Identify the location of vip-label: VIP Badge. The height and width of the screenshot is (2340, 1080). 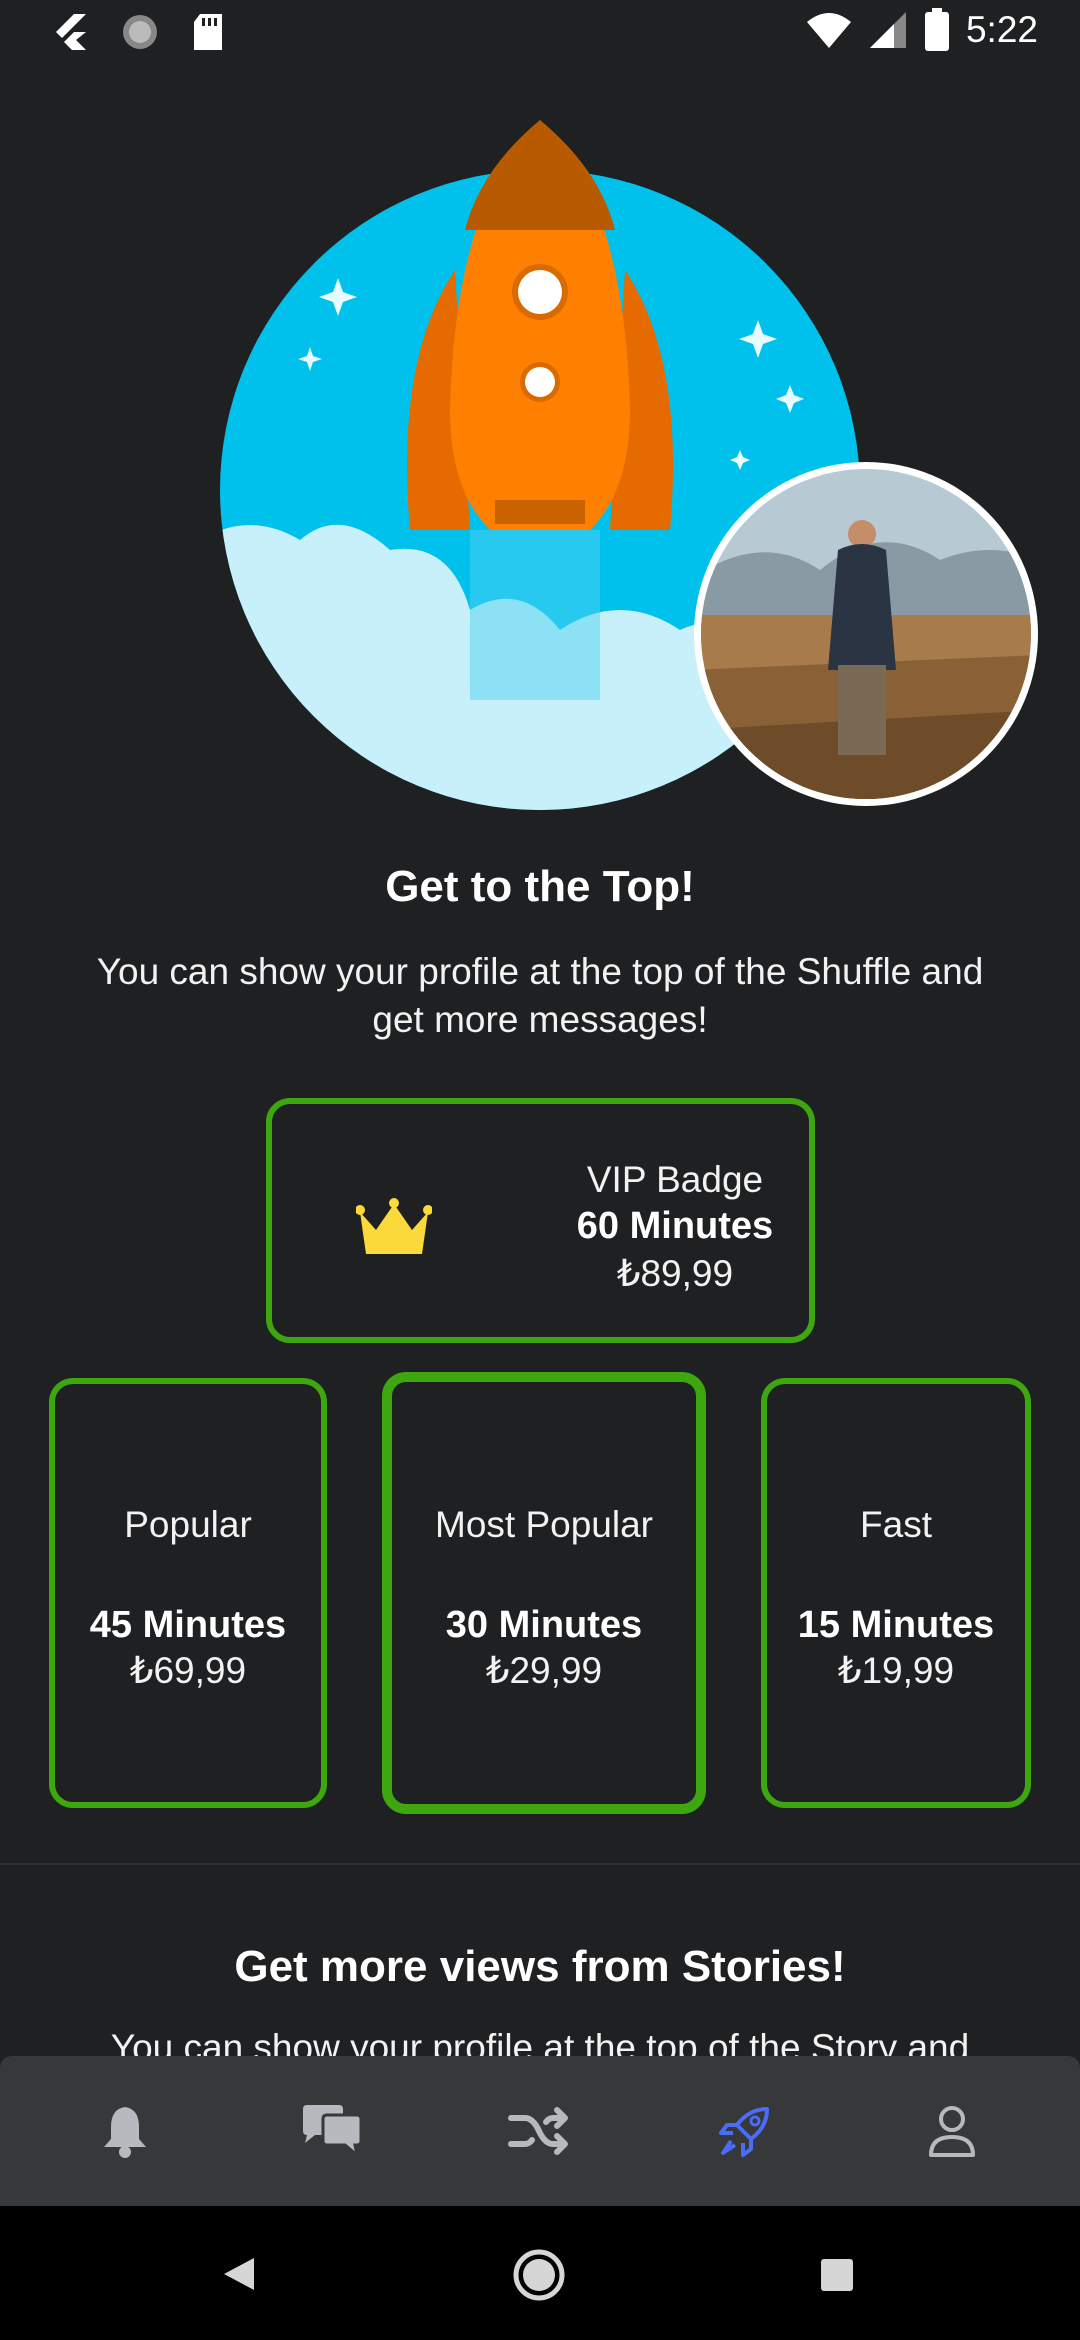
(675, 1179).